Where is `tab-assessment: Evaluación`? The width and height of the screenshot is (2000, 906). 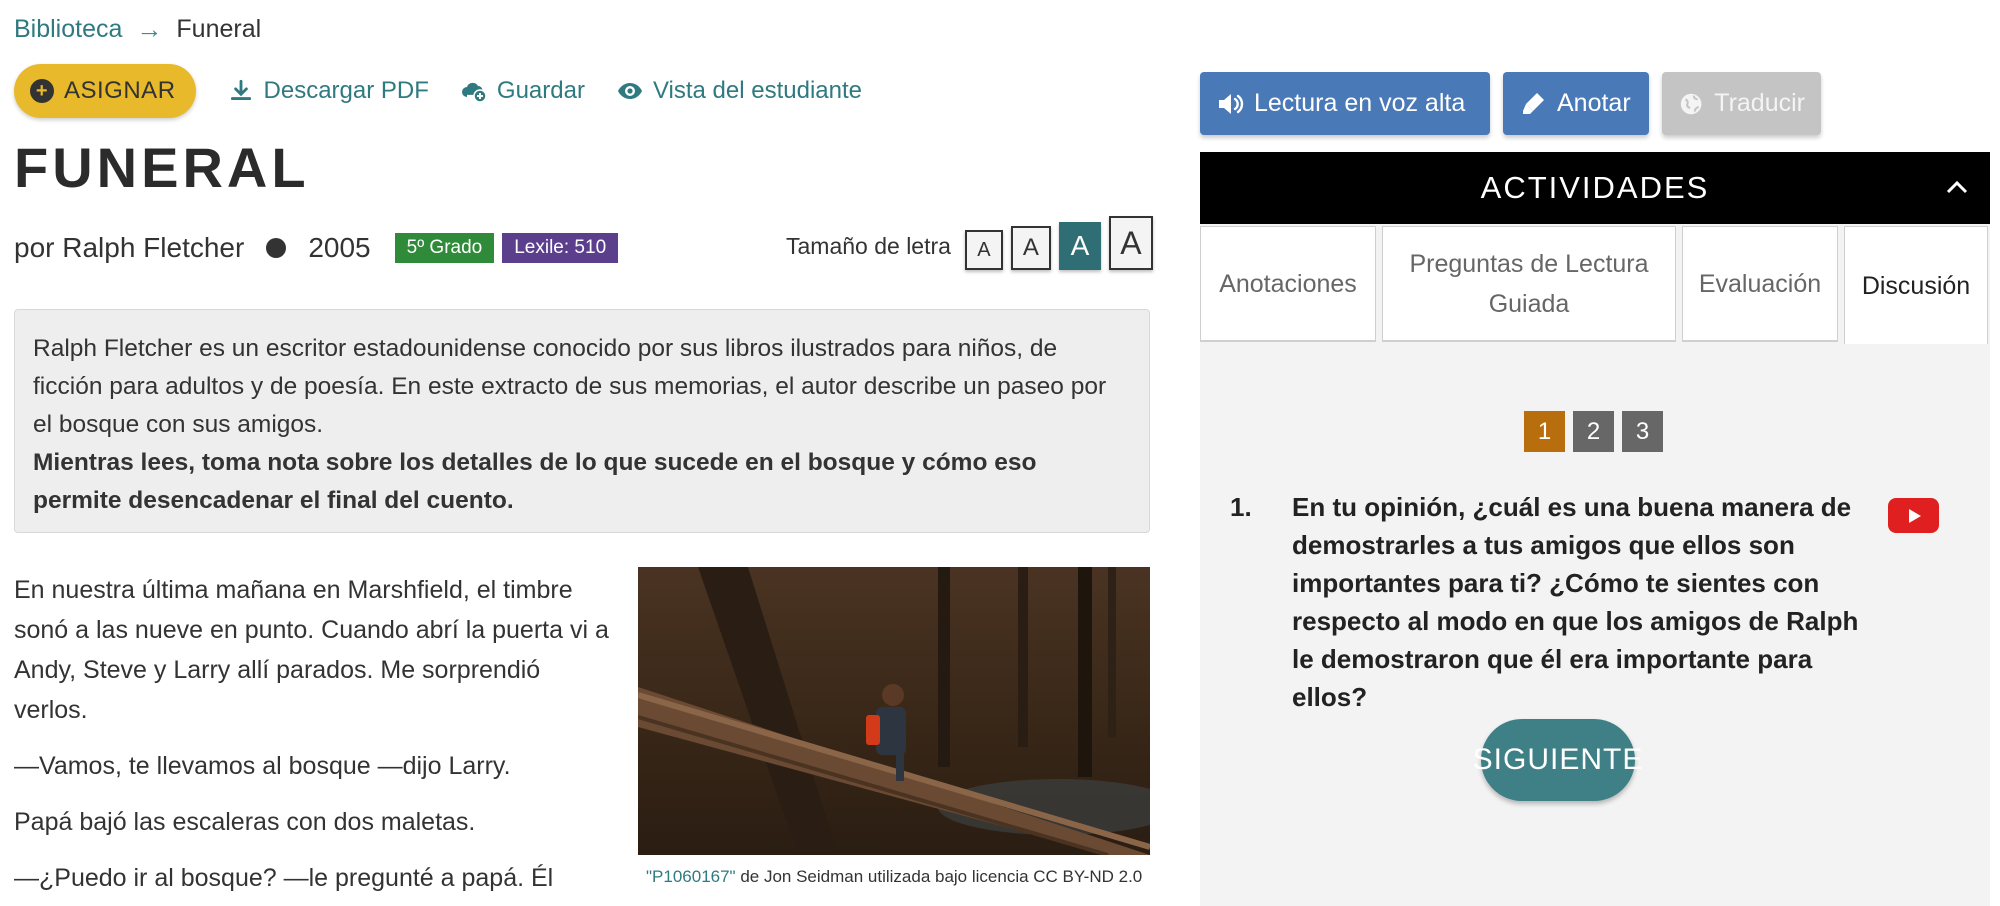
tab-assessment: Evaluación is located at coordinates (1760, 284).